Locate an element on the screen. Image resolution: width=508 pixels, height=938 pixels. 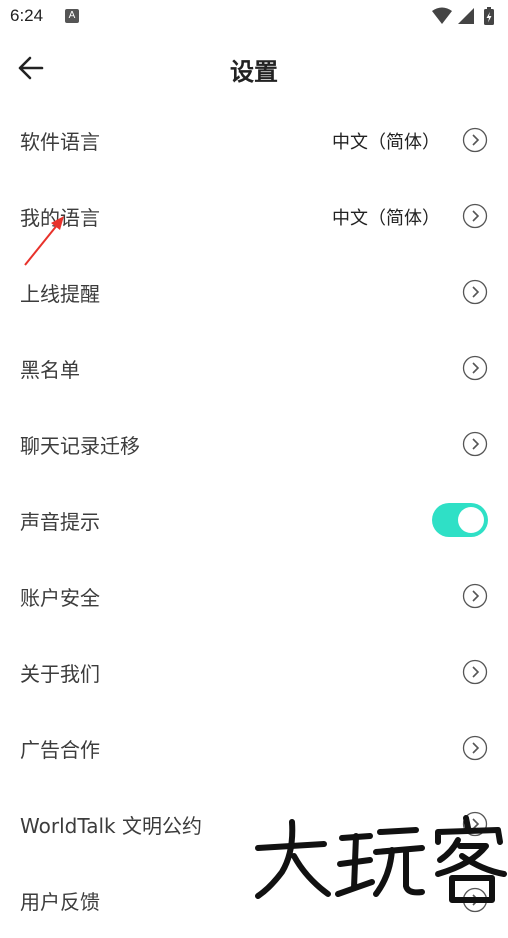
page-title: 设置 is located at coordinates (254, 72).